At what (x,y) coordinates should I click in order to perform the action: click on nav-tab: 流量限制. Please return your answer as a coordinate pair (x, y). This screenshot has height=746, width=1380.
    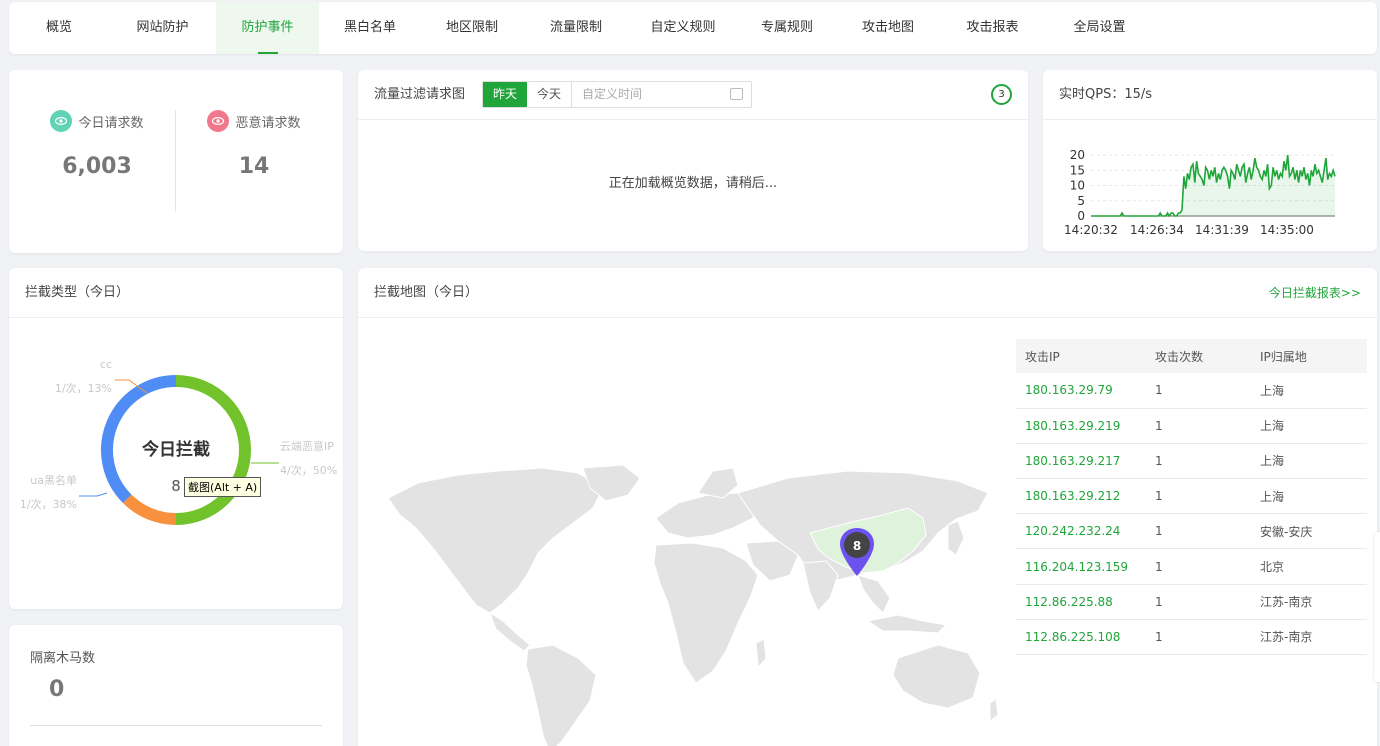
    Looking at the image, I should click on (576, 28).